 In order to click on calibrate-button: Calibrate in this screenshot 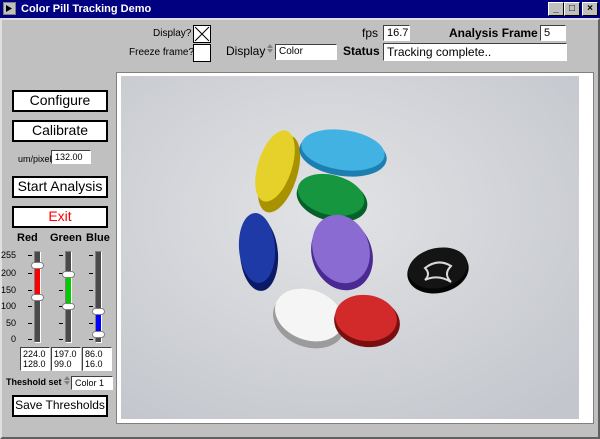, I will do `click(60, 131)`.